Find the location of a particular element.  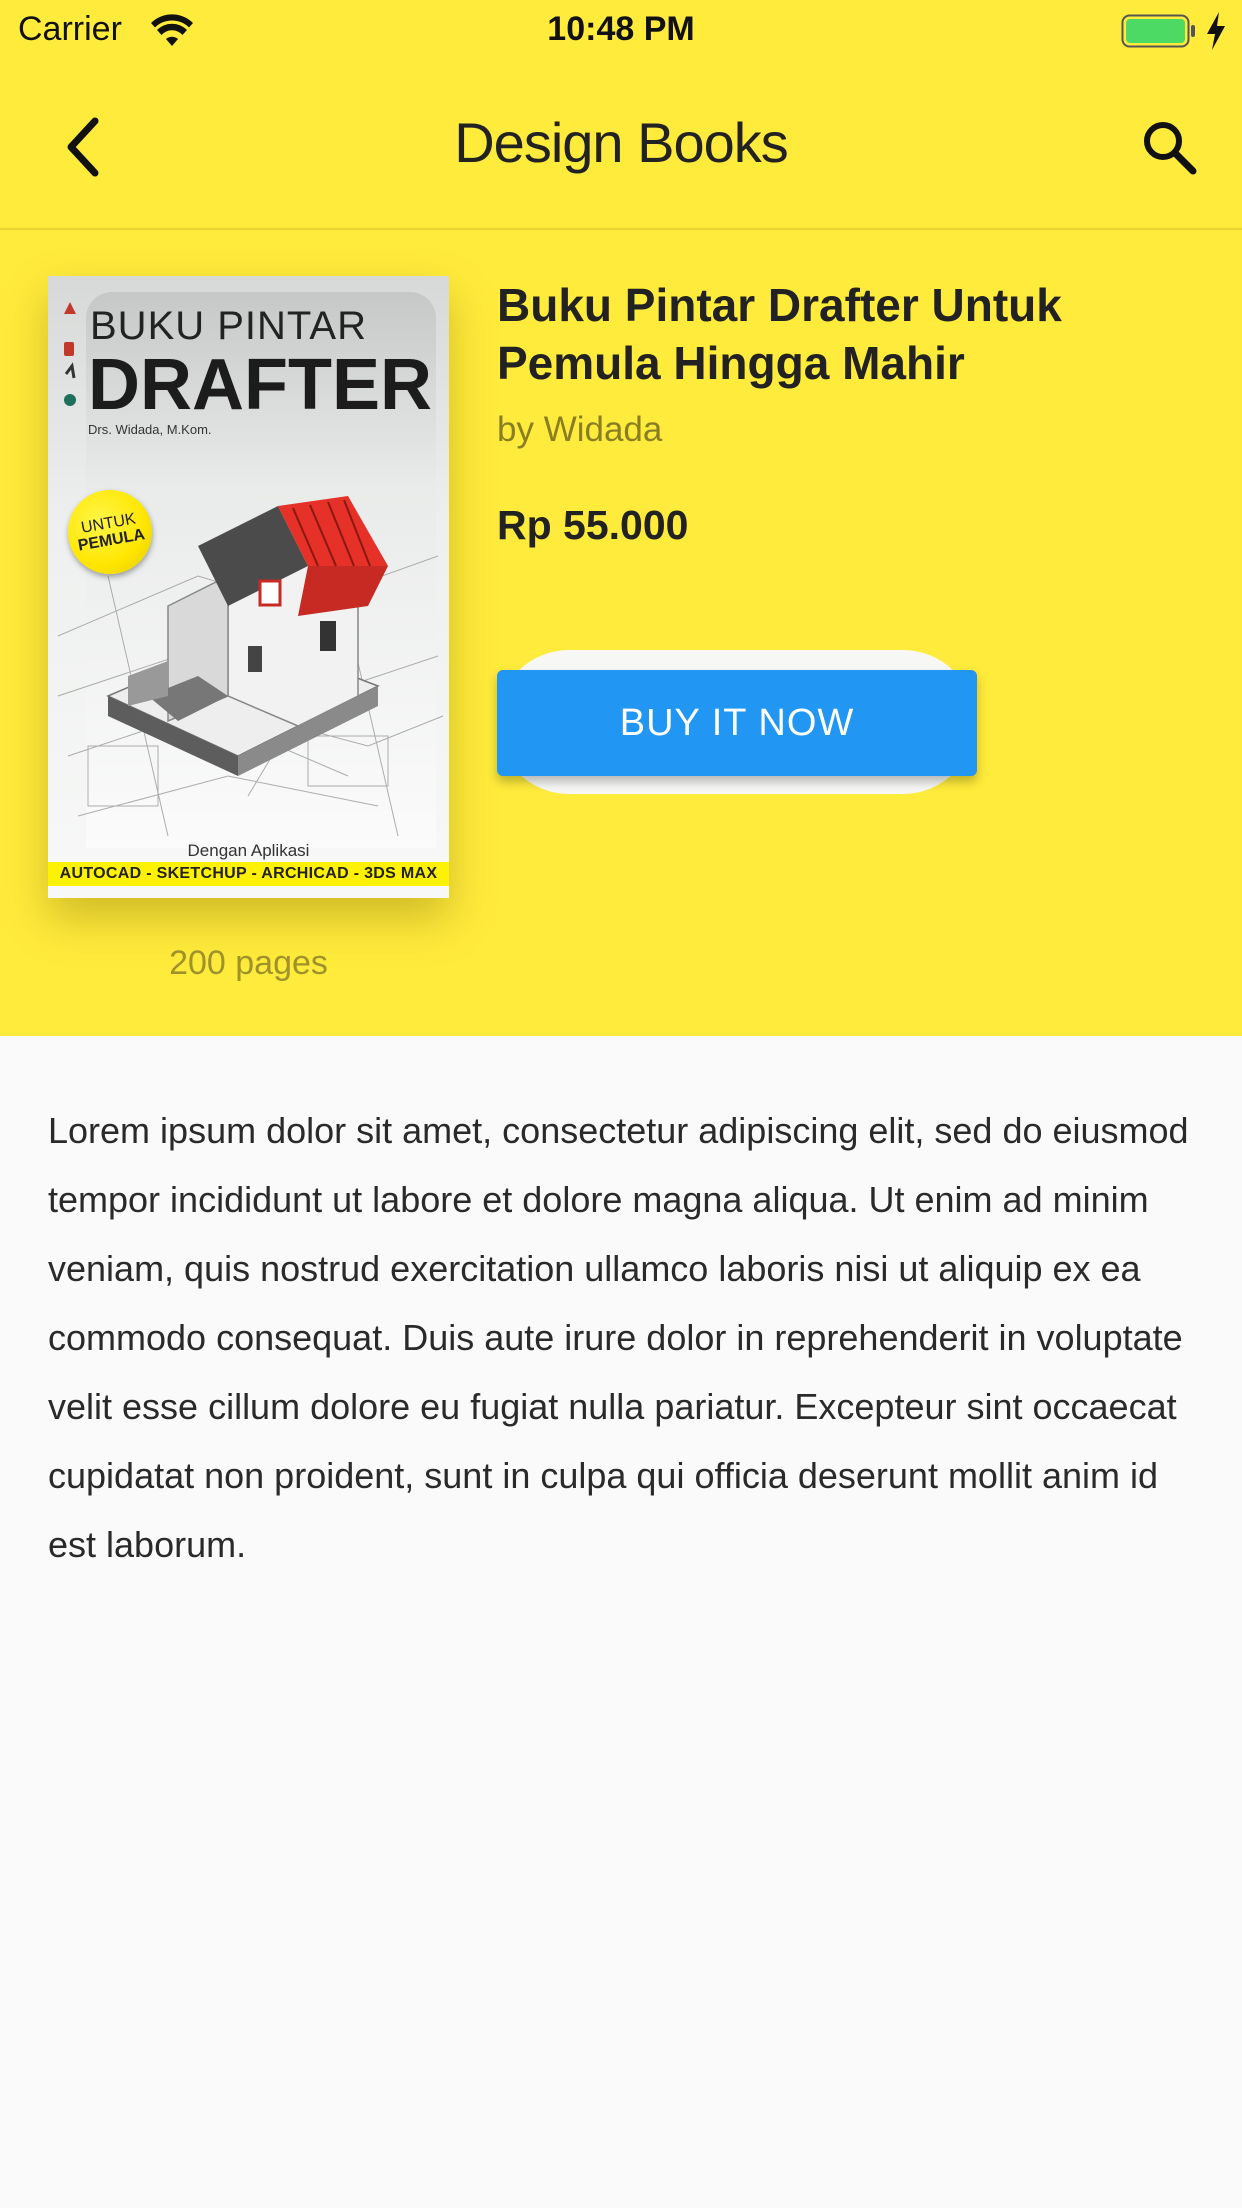

clock-label: 10:48 PM is located at coordinates (621, 29).